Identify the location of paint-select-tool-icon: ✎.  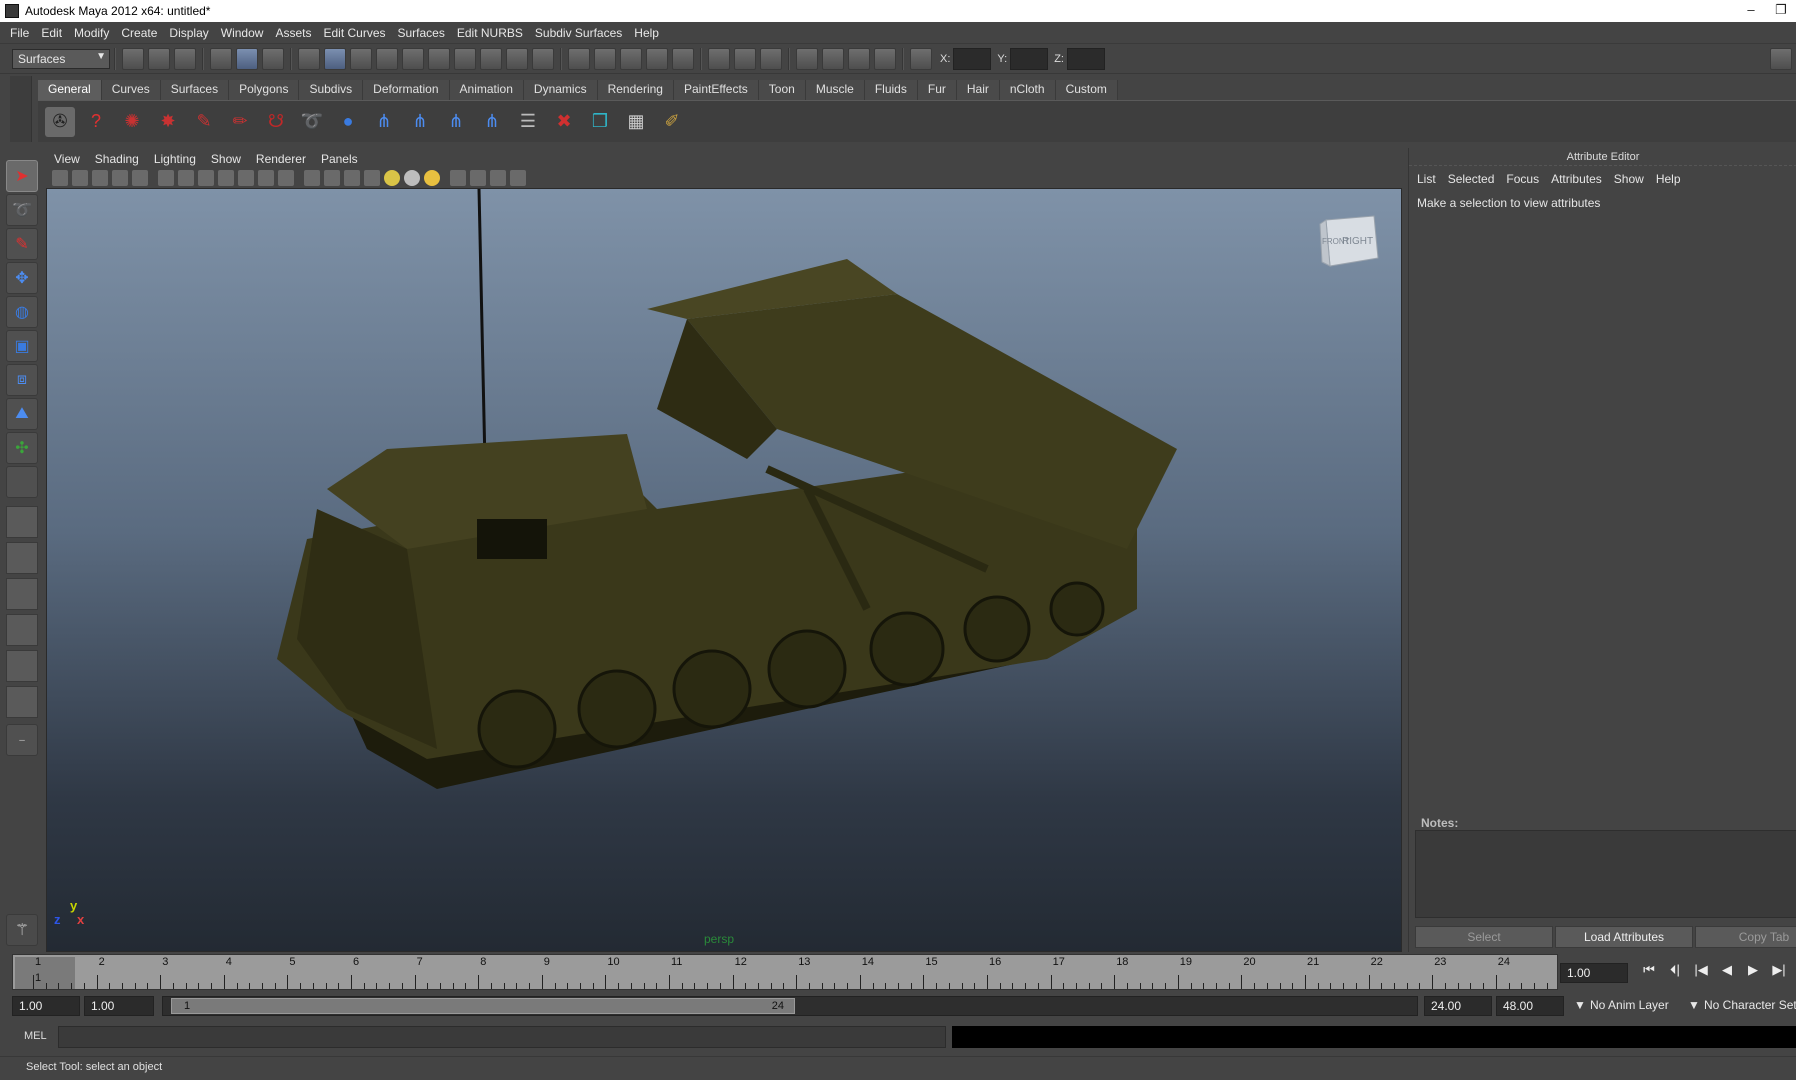
(22, 244).